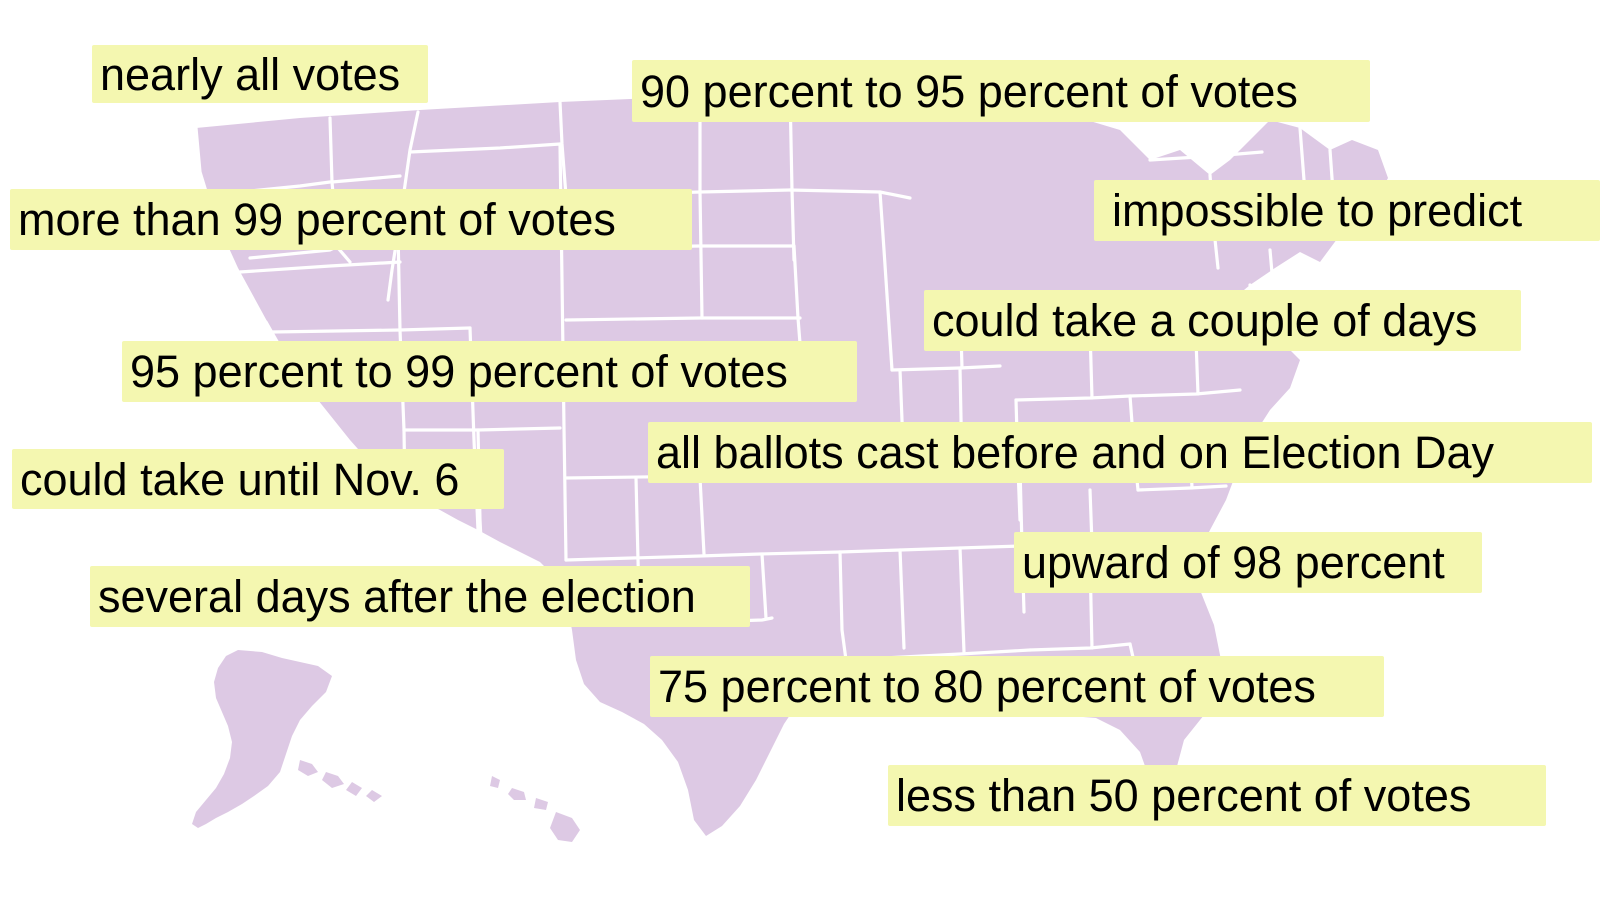 The width and height of the screenshot is (1600, 901). What do you see at coordinates (1317, 210) in the screenshot?
I see `label-text: impossible to predict` at bounding box center [1317, 210].